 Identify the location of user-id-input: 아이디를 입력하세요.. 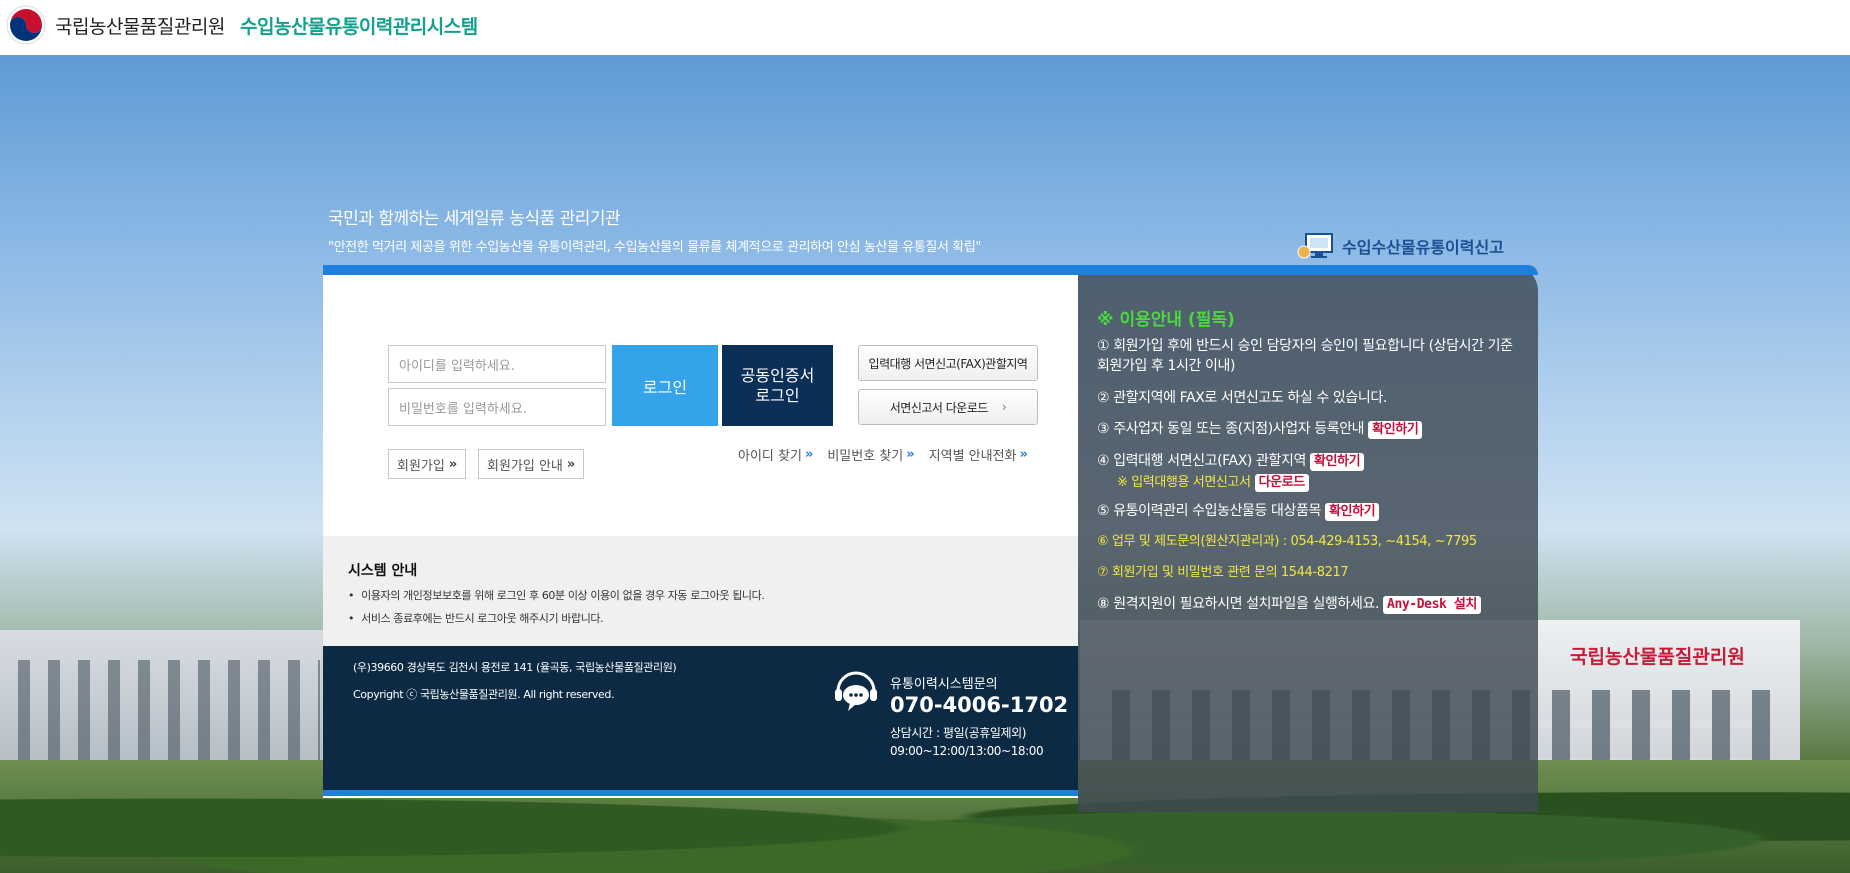
(497, 364).